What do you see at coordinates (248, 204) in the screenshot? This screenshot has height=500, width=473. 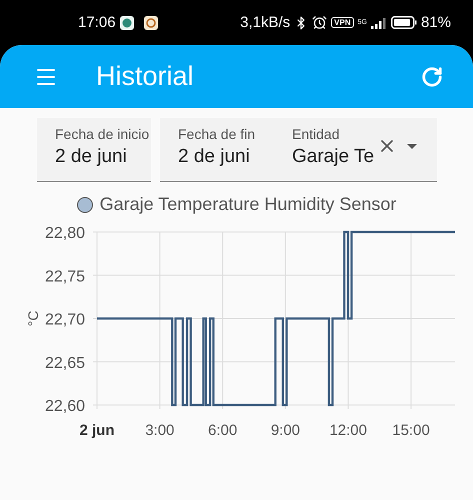 I see `legend-label: Garaje Temperature Humidity Sensor` at bounding box center [248, 204].